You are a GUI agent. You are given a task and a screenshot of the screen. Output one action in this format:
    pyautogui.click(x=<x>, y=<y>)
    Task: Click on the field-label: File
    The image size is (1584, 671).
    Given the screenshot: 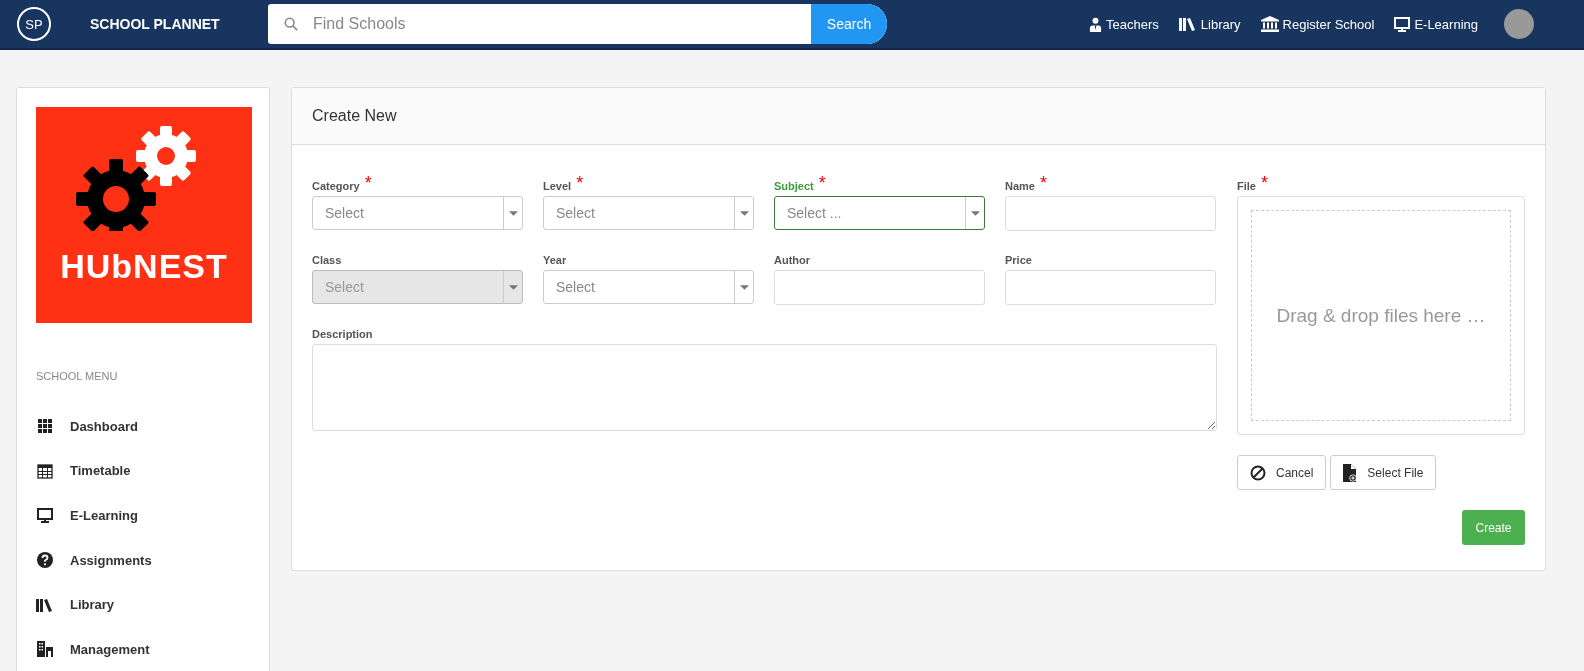 What is the action you would take?
    pyautogui.click(x=1246, y=186)
    